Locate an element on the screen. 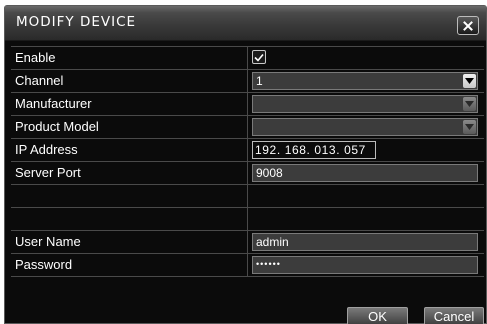  close-icon is located at coordinates (468, 25).